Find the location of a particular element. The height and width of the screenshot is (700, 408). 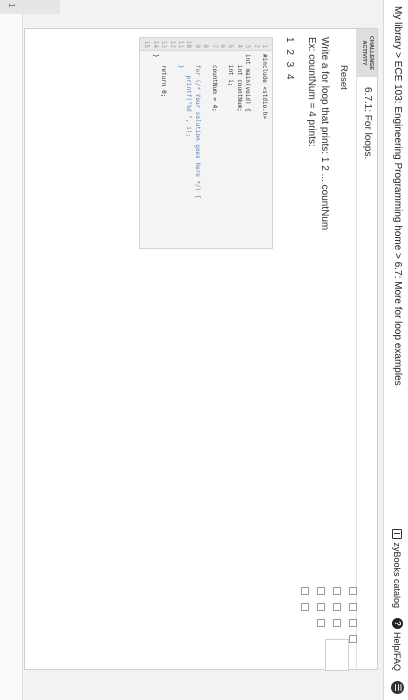

code-line: 9 for (/* Your solution goes here */) { is located at coordinates (197, 118).